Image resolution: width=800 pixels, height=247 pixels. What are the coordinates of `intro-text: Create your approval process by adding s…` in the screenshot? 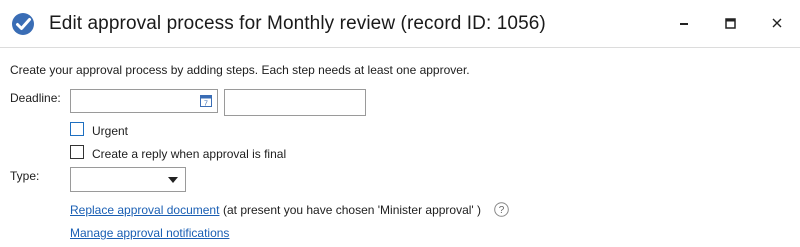 It's located at (240, 70).